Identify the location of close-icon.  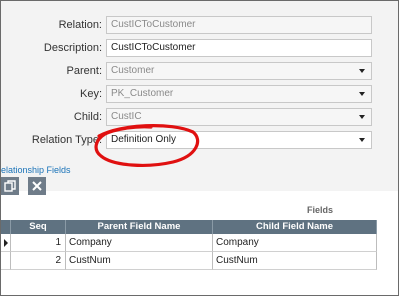
(37, 186).